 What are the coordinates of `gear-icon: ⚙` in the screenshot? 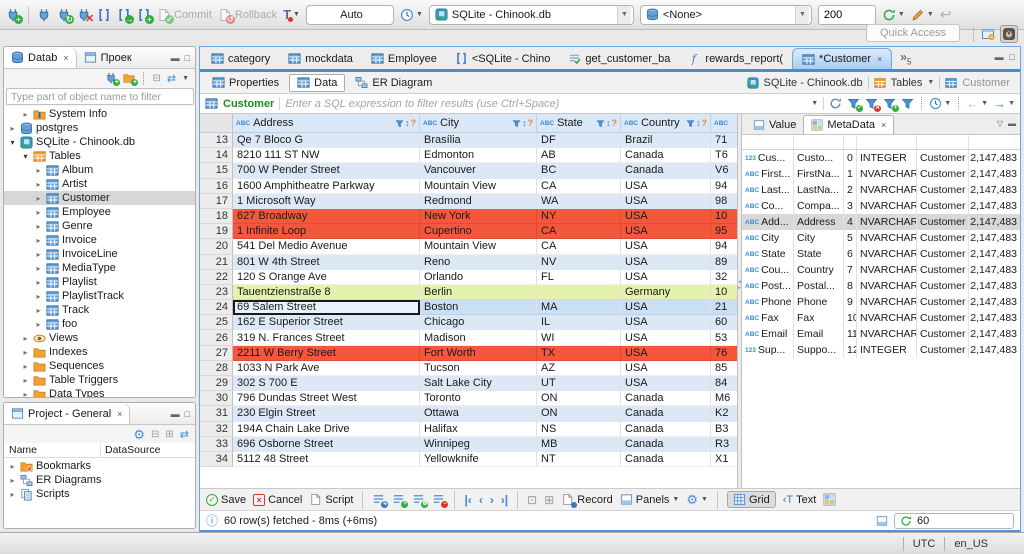 It's located at (139, 434).